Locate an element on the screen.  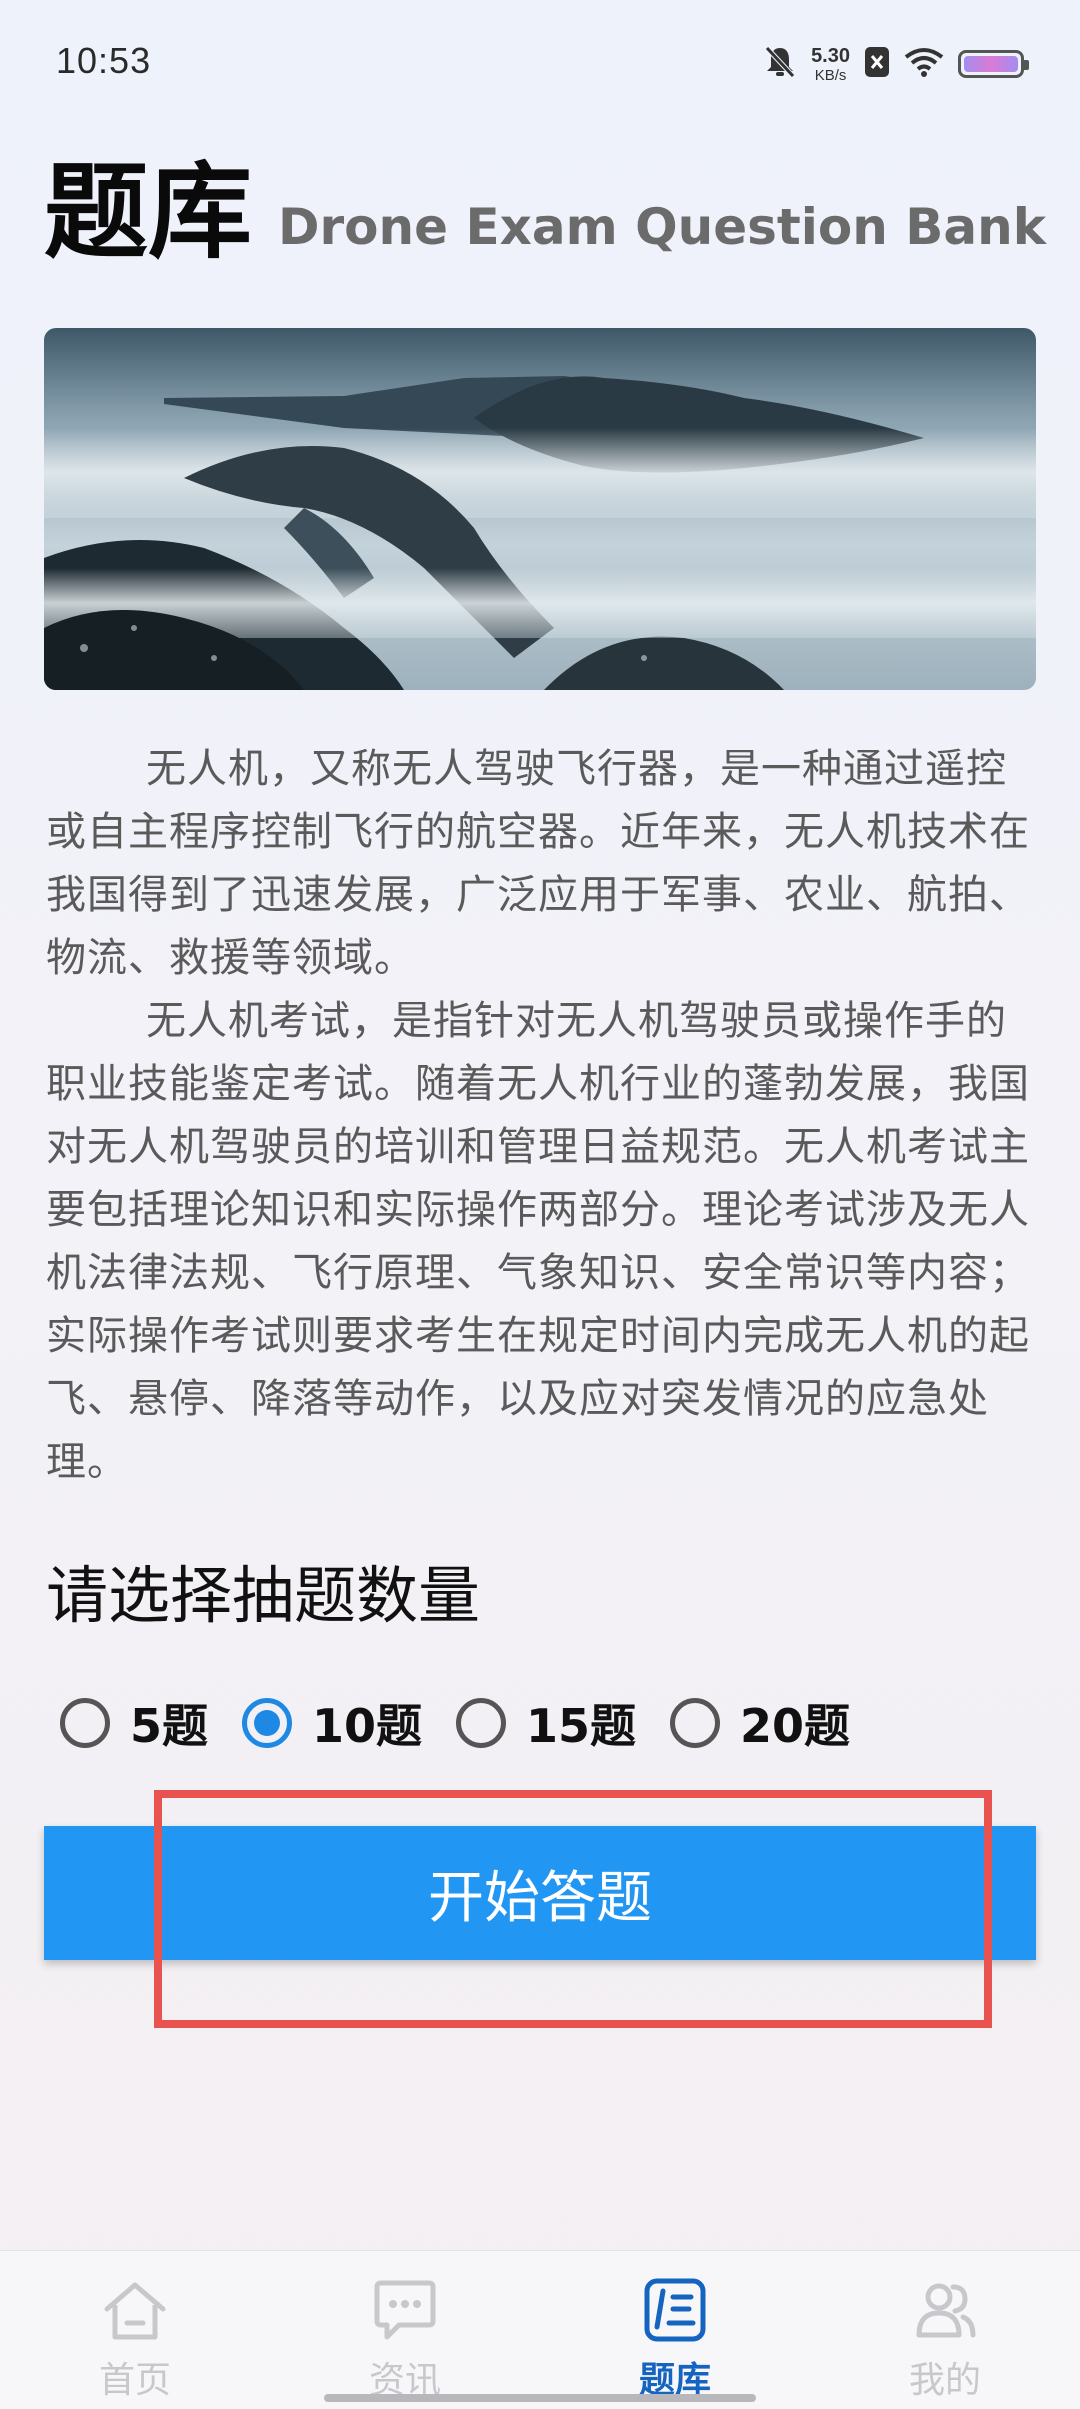
net-speed-value: 5.30 is located at coordinates (830, 55).